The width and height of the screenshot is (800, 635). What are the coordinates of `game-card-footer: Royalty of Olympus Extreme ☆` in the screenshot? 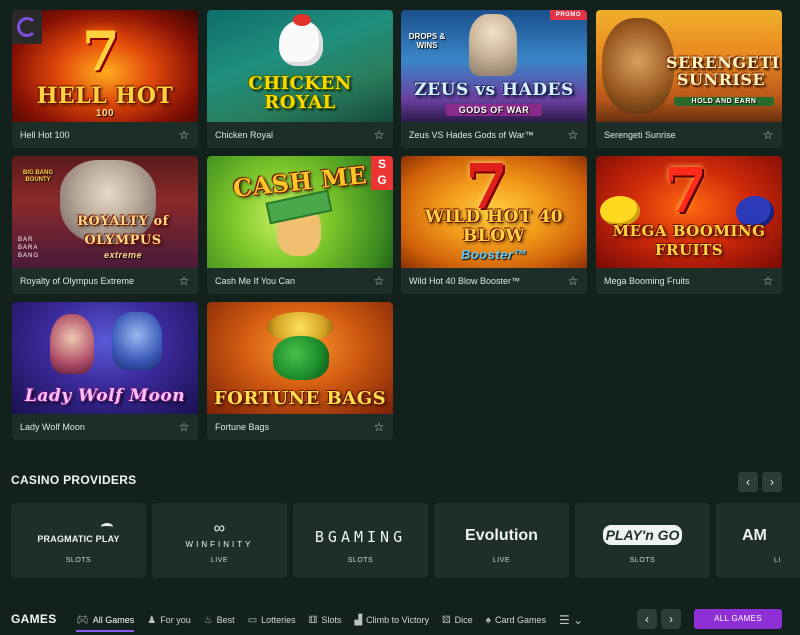 It's located at (105, 281).